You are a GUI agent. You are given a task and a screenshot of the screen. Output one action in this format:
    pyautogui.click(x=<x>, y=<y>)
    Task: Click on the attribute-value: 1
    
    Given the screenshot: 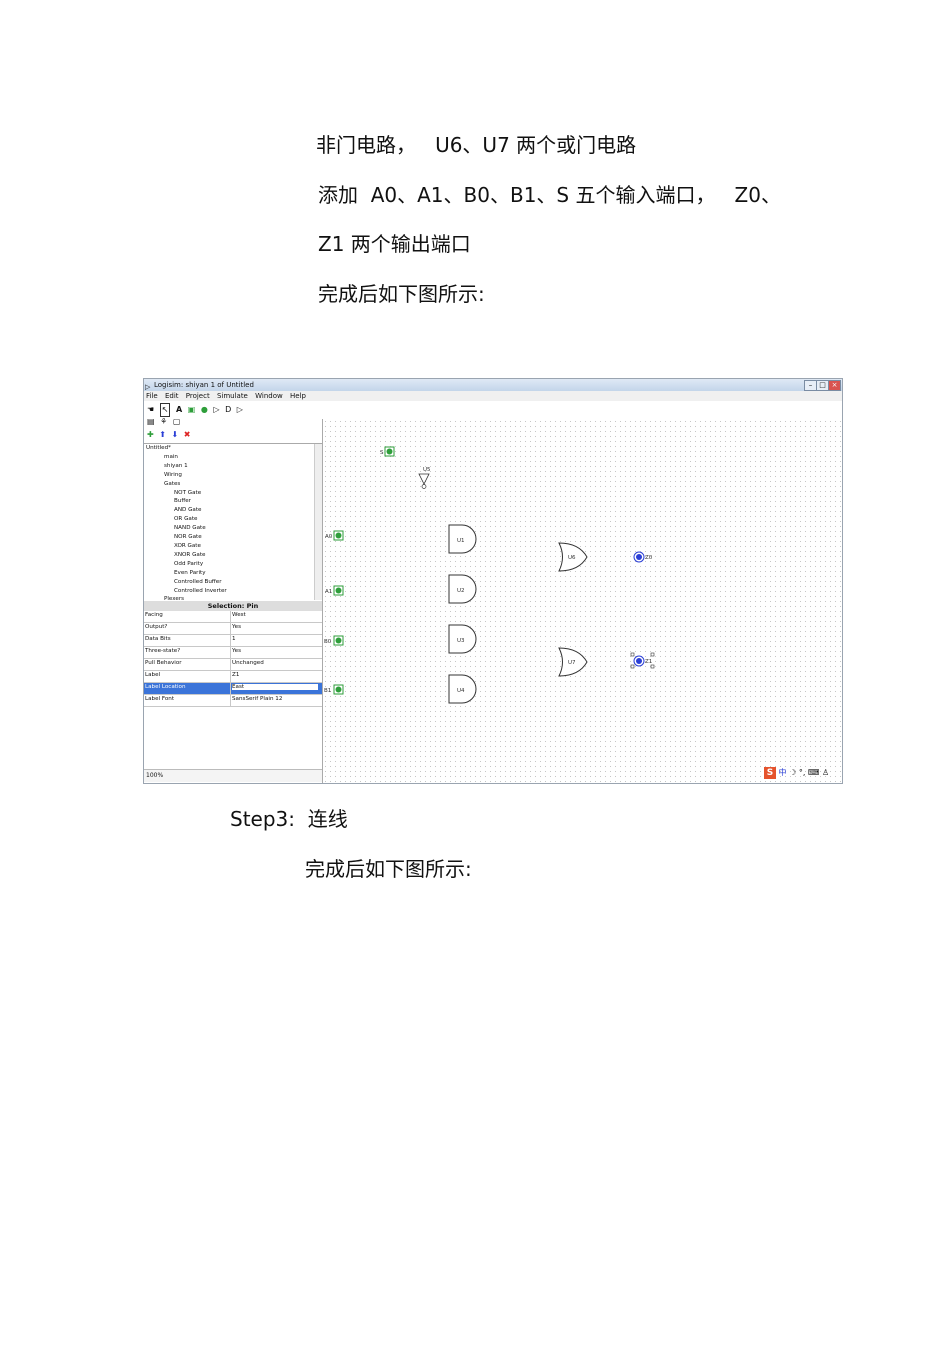 What is the action you would take?
    pyautogui.click(x=234, y=639)
    